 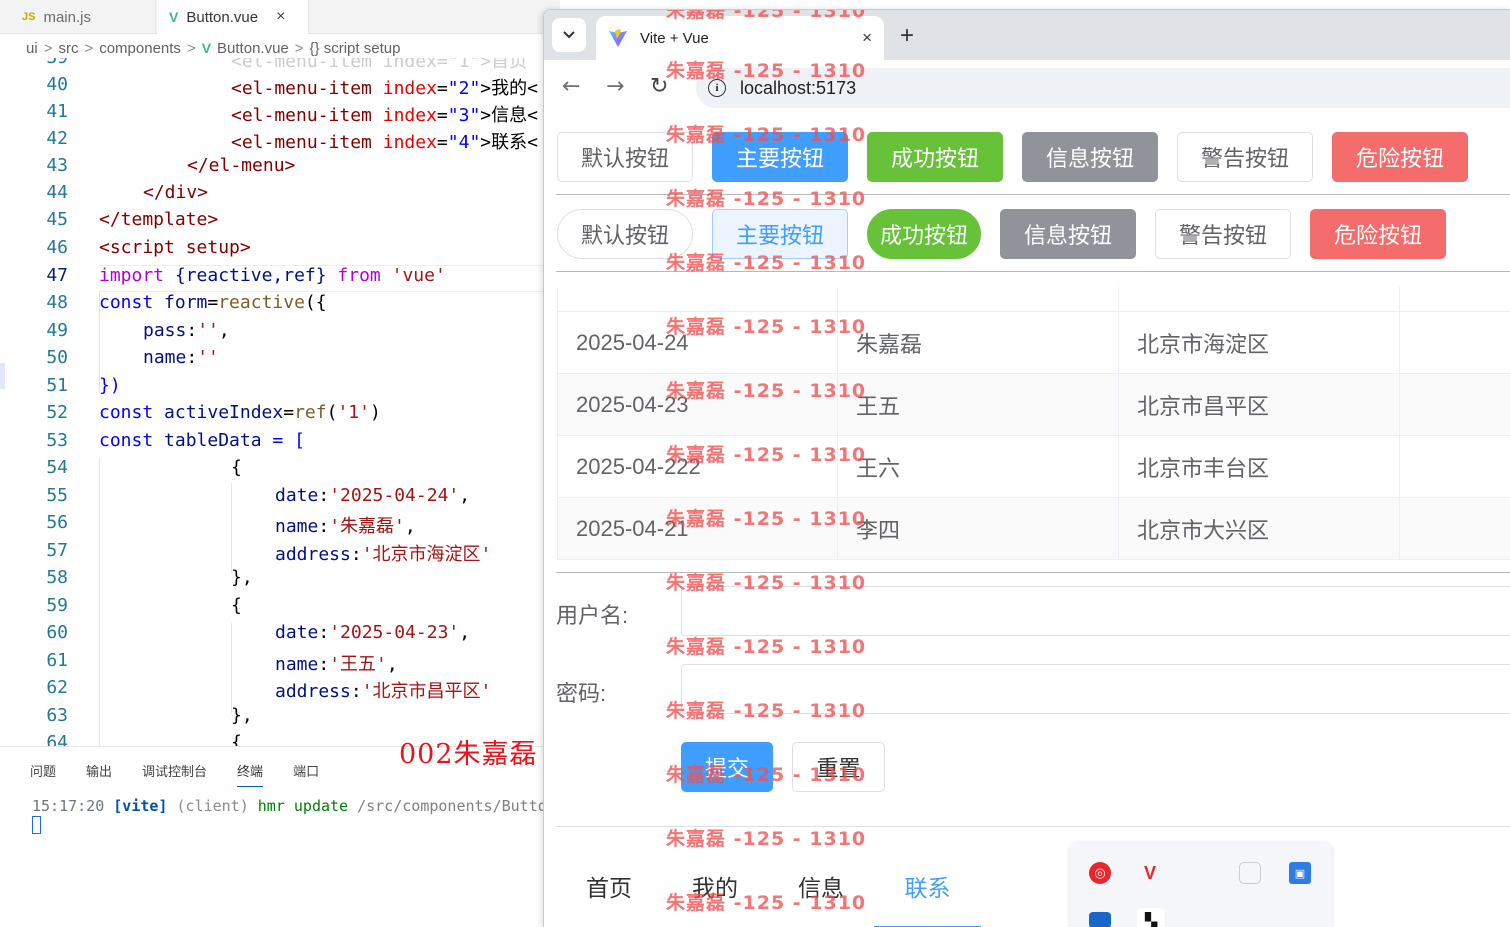 I want to click on menu-item-info: 信息, so click(x=821, y=888).